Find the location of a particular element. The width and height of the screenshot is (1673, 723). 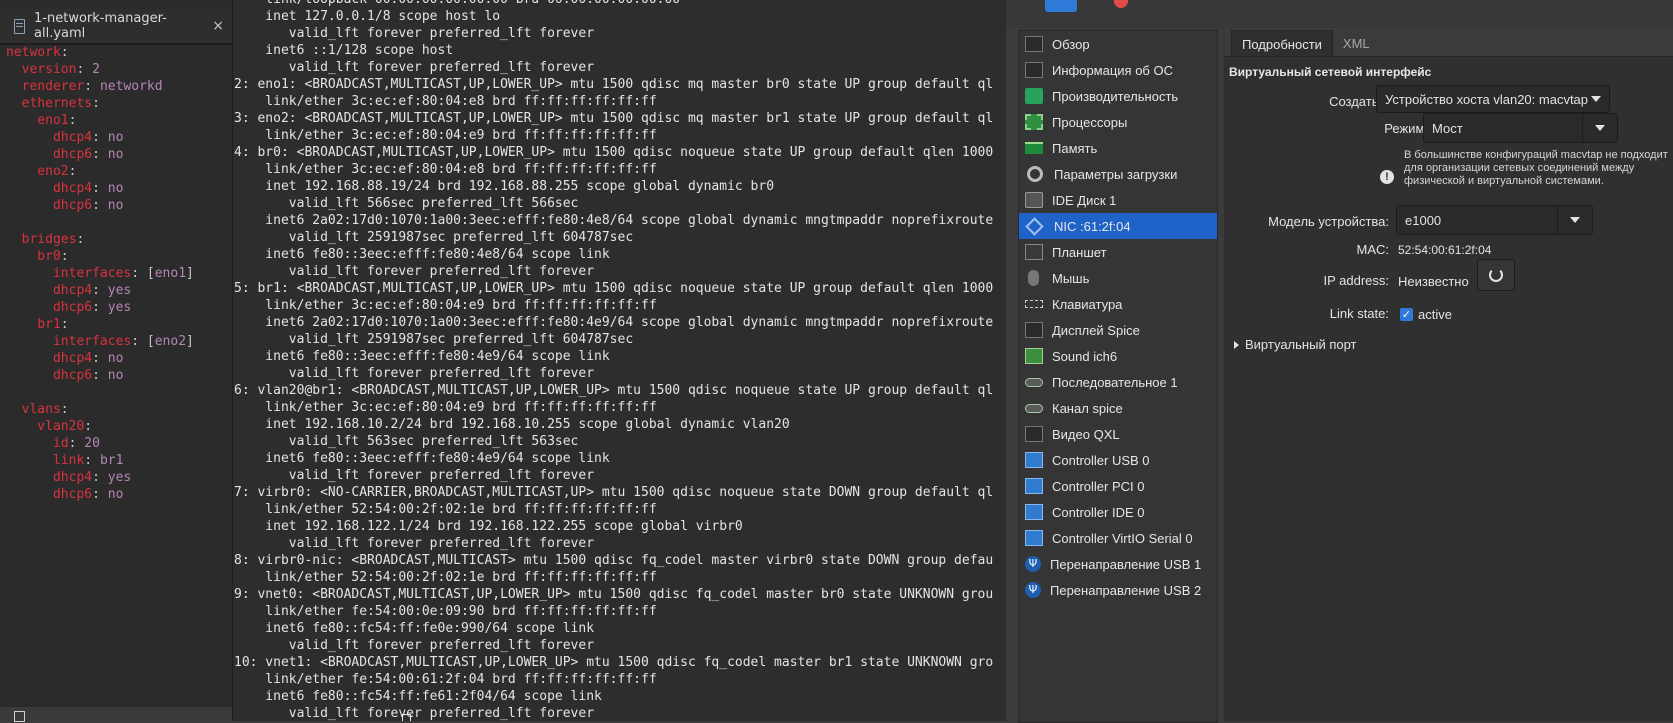

hardware-item: Ψ Перенаправление USB 1 is located at coordinates (1118, 564).